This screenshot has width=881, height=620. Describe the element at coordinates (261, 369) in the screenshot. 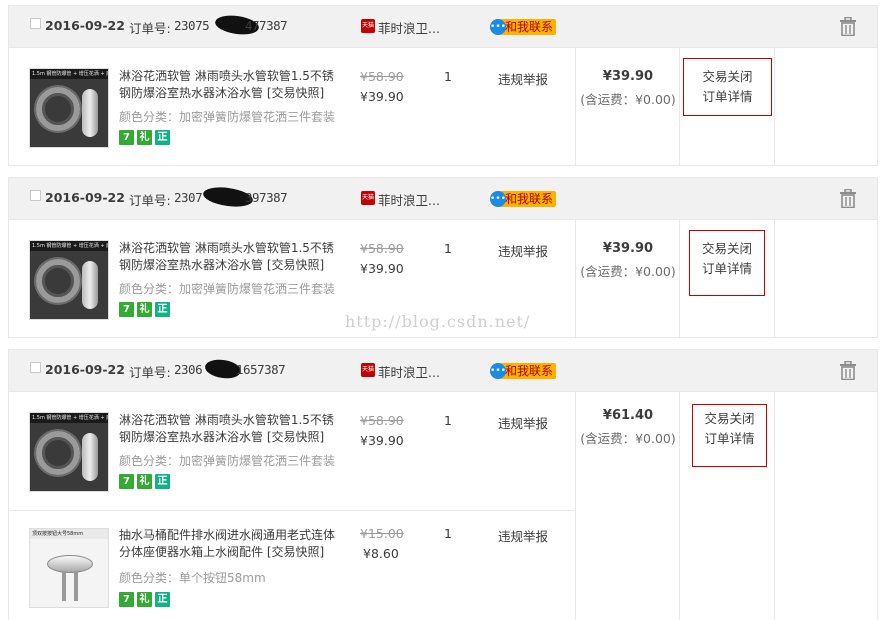

I see `order-number-end: 1657387` at that location.